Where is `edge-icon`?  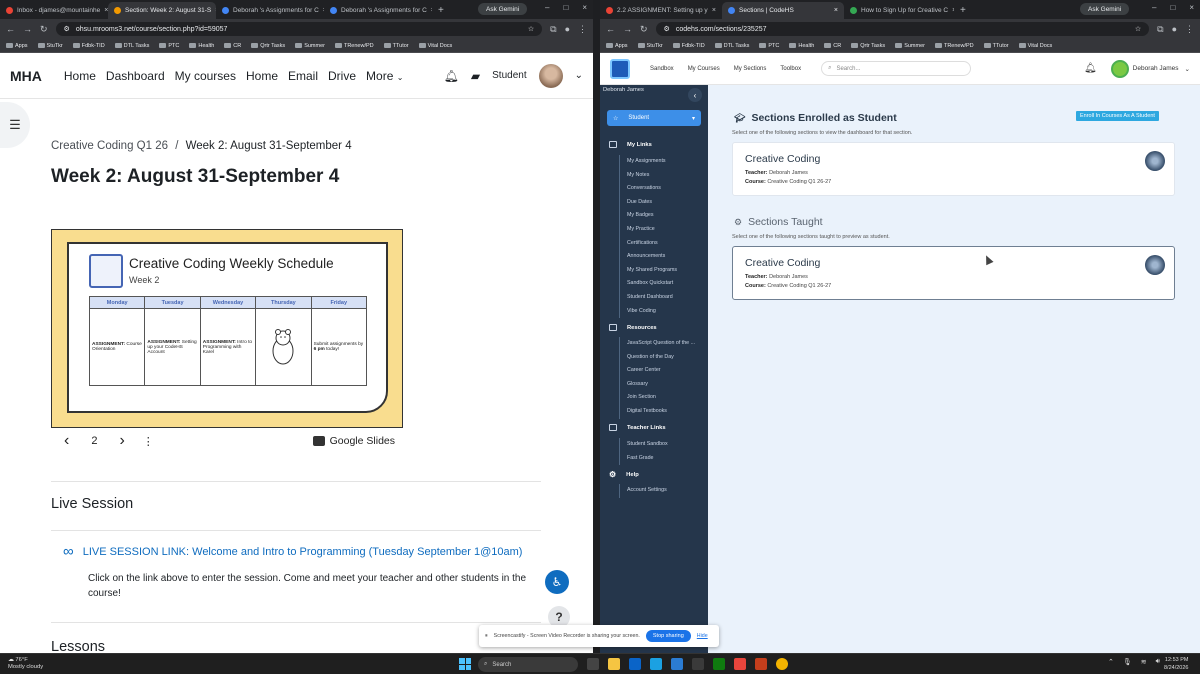 edge-icon is located at coordinates (656, 664).